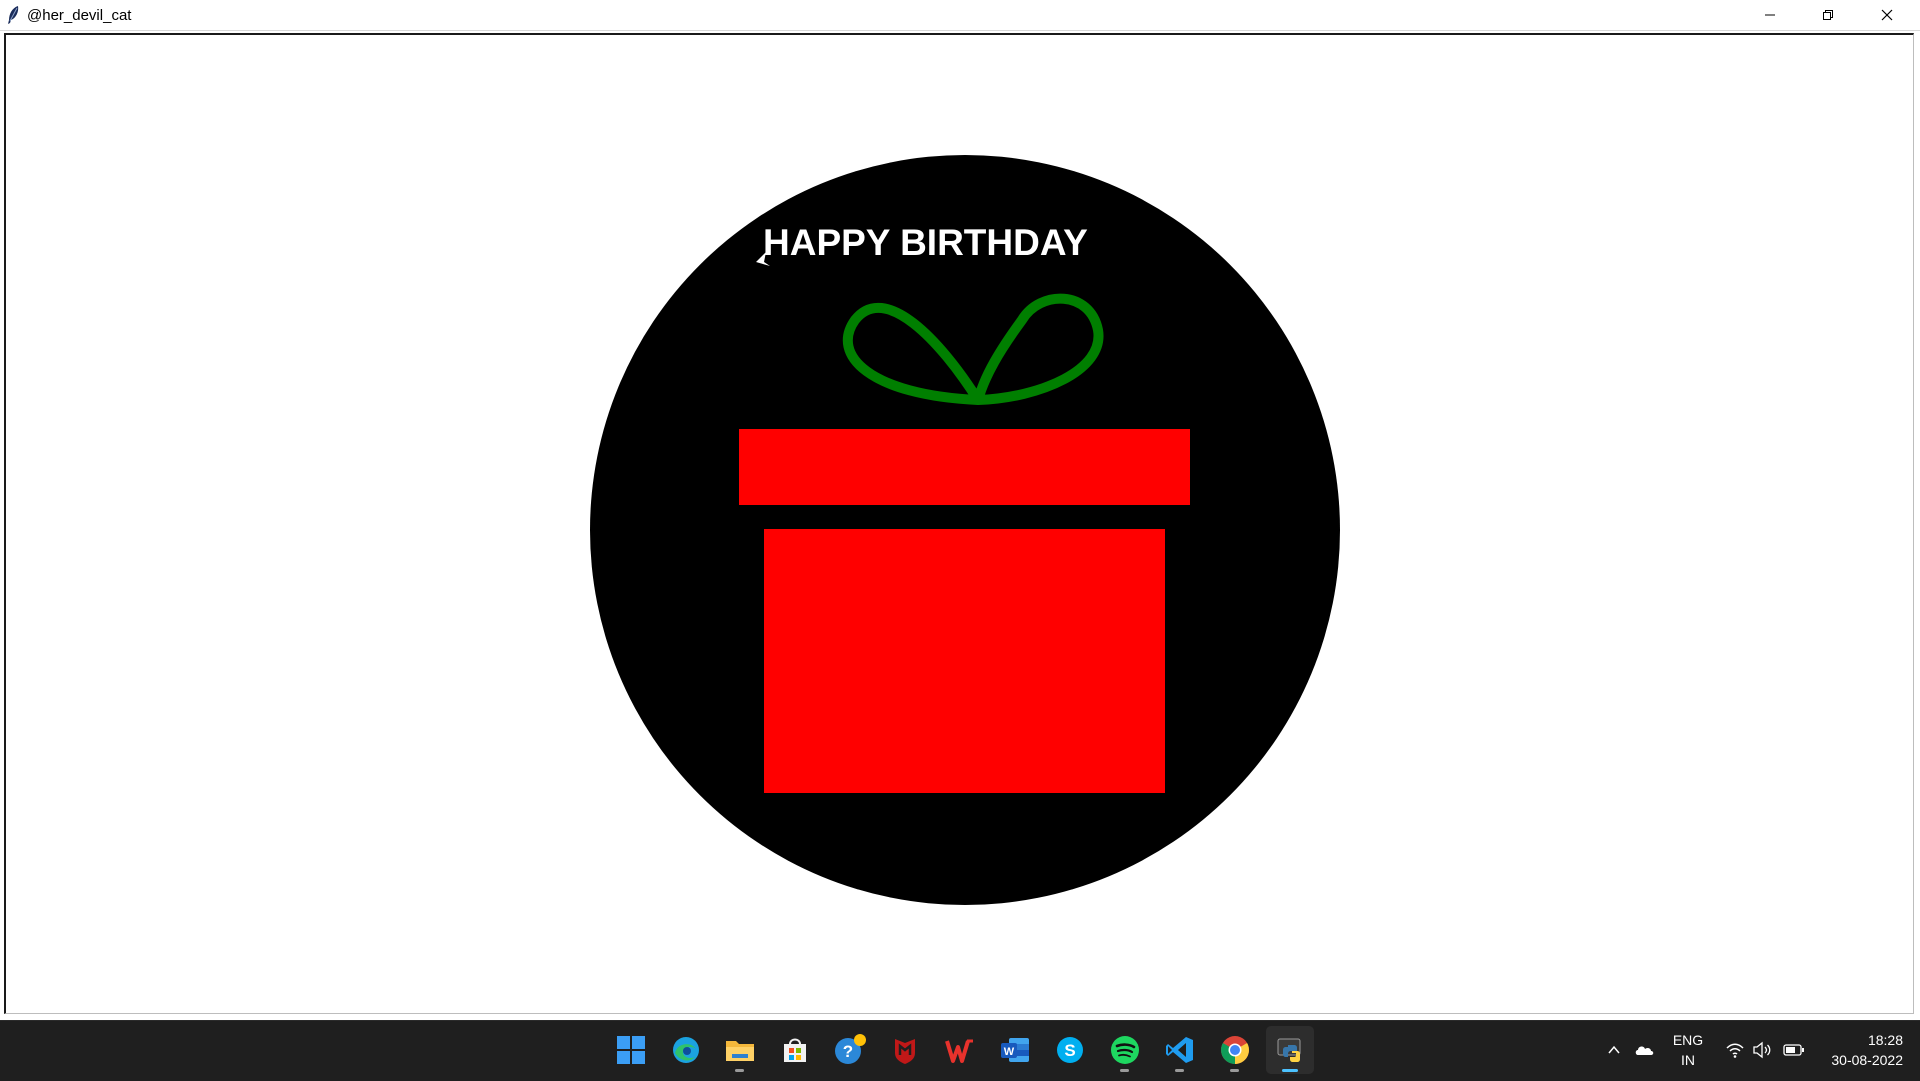 The image size is (1920, 1081). I want to click on taskbar-vscode, so click(1180, 1050).